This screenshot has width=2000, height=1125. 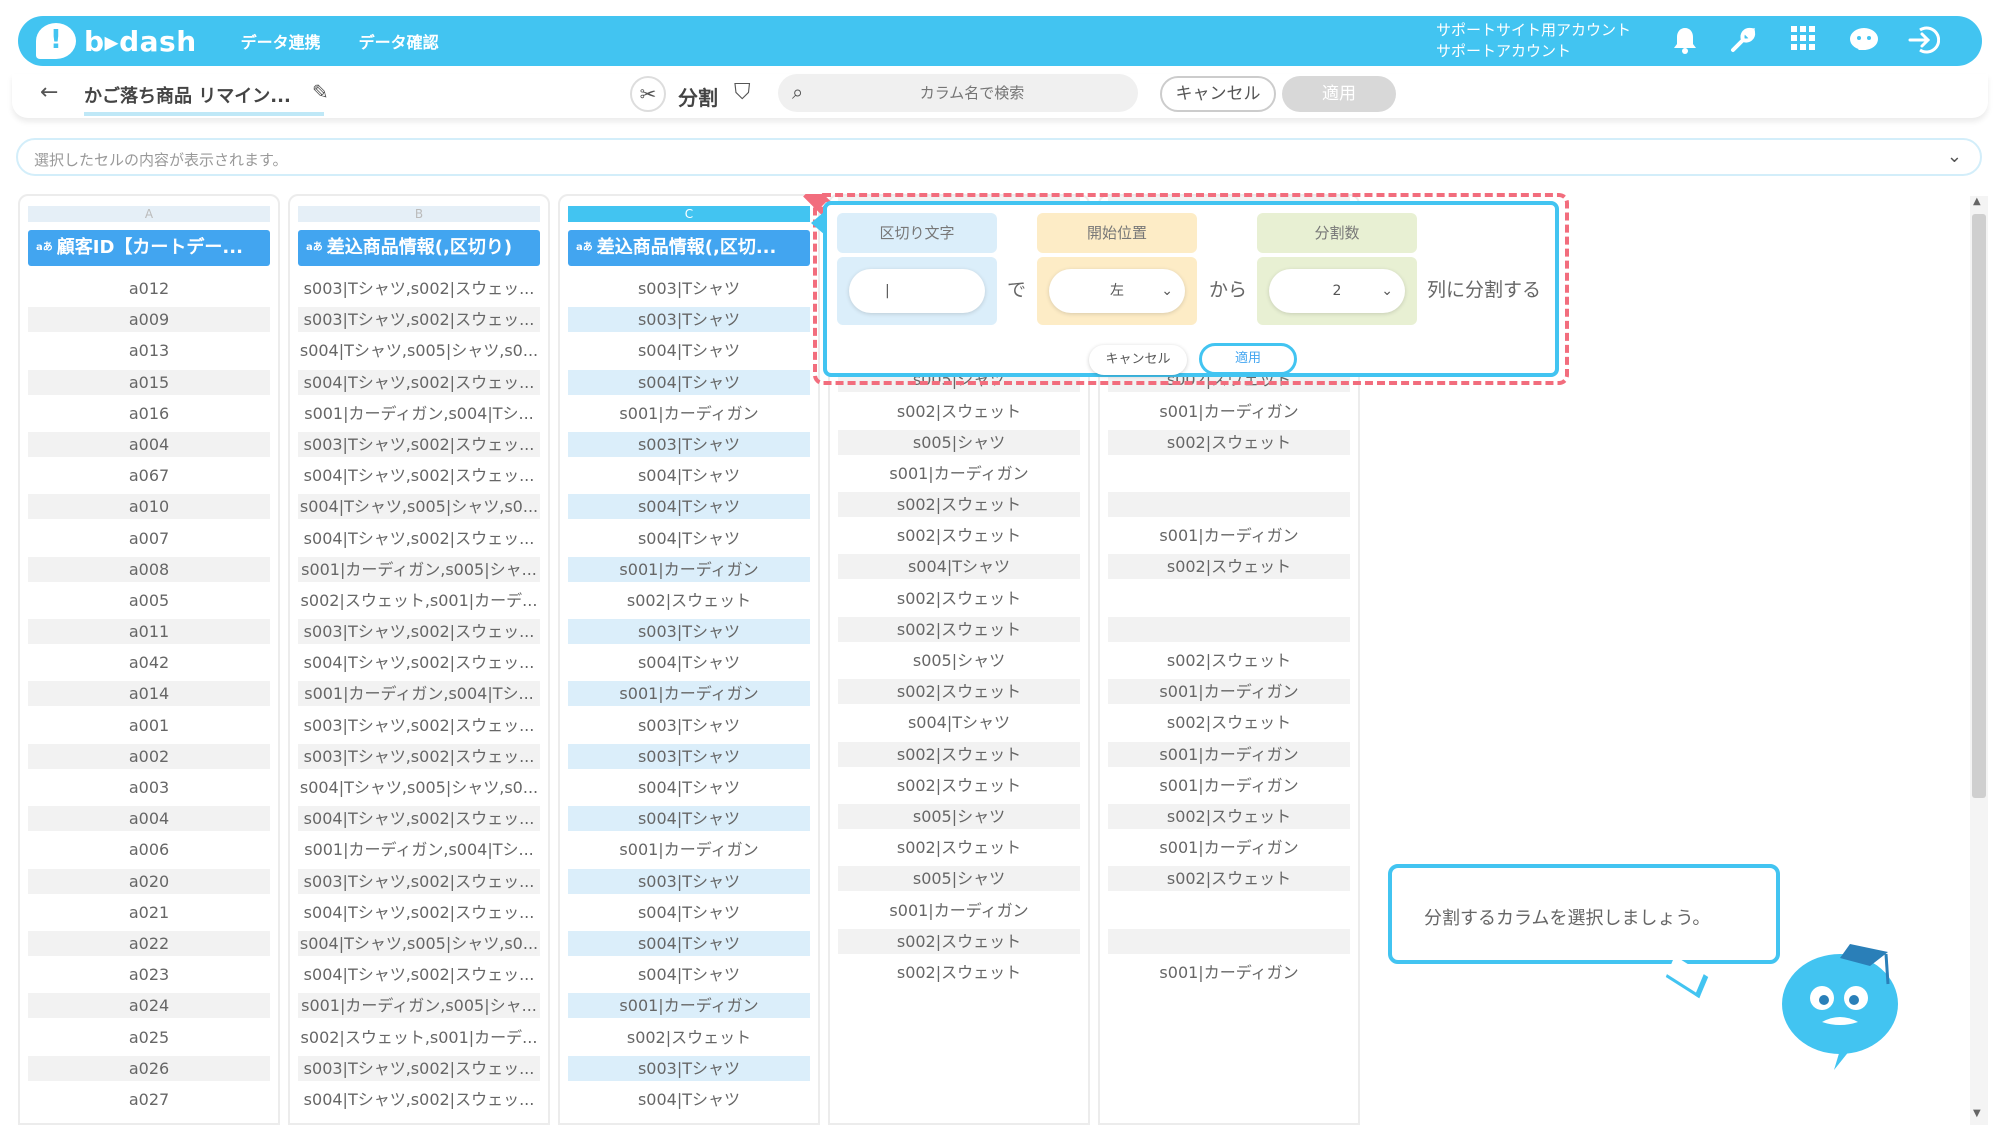 I want to click on table-cell: a002, so click(x=149, y=756).